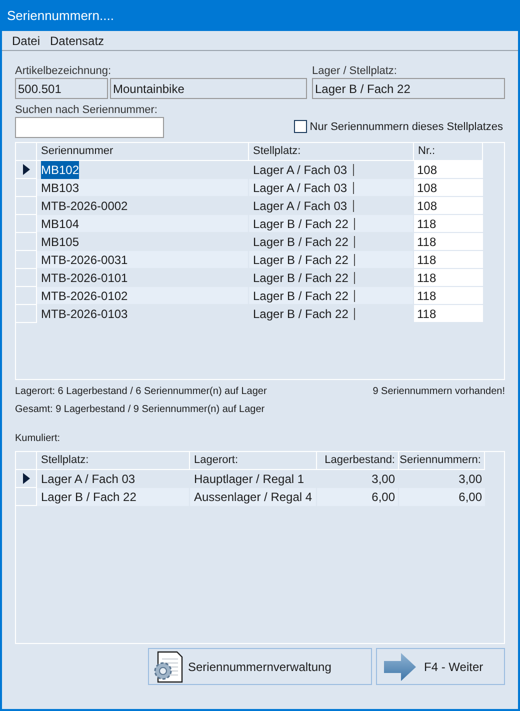  I want to click on table-cell-text: MB103, so click(60, 188).